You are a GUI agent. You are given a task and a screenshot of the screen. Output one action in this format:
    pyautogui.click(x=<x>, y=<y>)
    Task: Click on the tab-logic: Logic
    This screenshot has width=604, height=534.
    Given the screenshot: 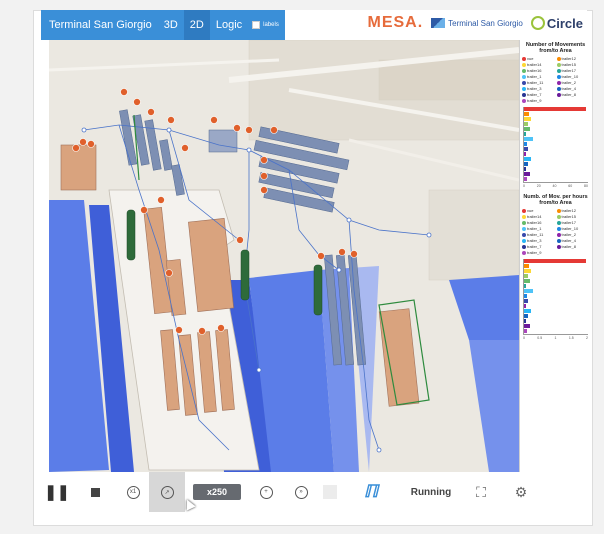 What is the action you would take?
    pyautogui.click(x=229, y=25)
    